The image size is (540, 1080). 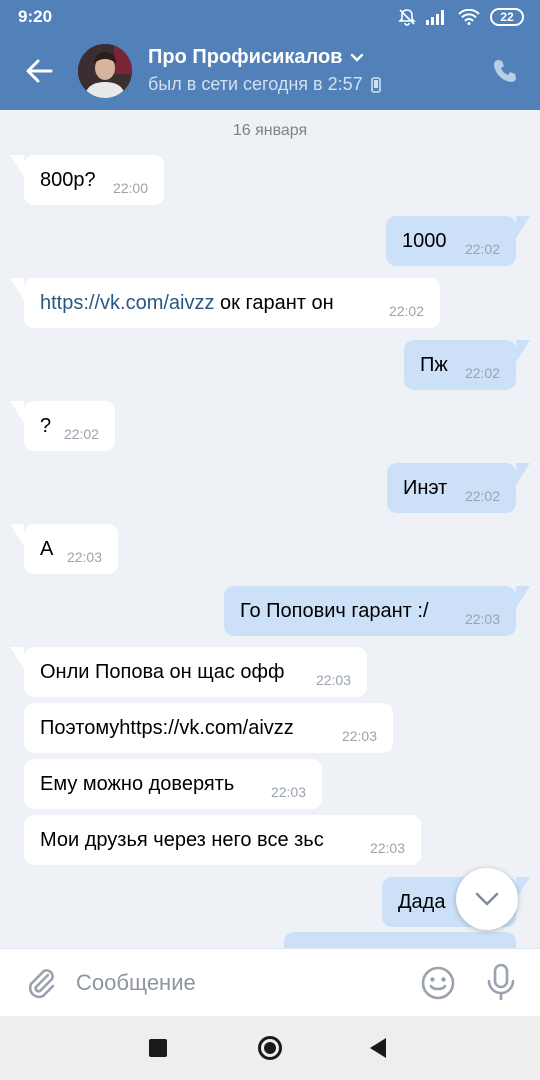 I want to click on message-text: Мои друзья через него все зьс, so click(x=182, y=839).